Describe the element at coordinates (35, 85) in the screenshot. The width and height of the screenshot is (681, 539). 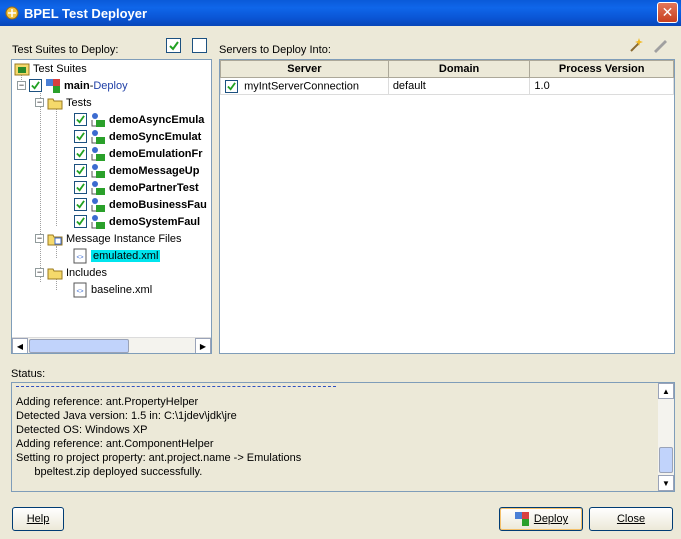
I see `main-checkbox` at that location.